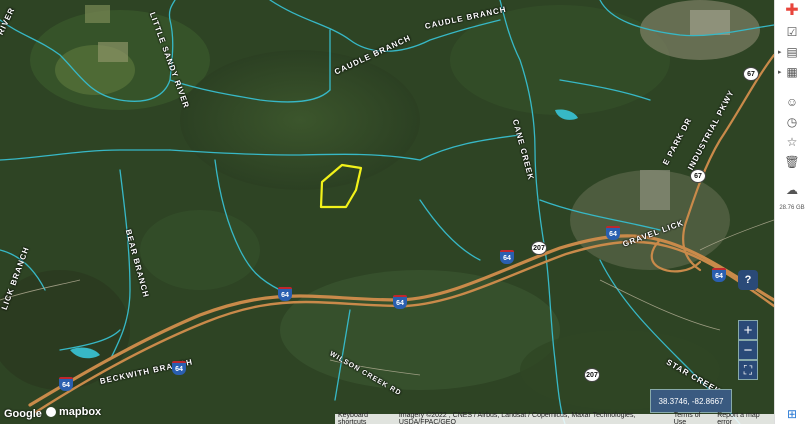 The height and width of the screenshot is (424, 808). Describe the element at coordinates (748, 280) in the screenshot. I see `help-button: ?` at that location.